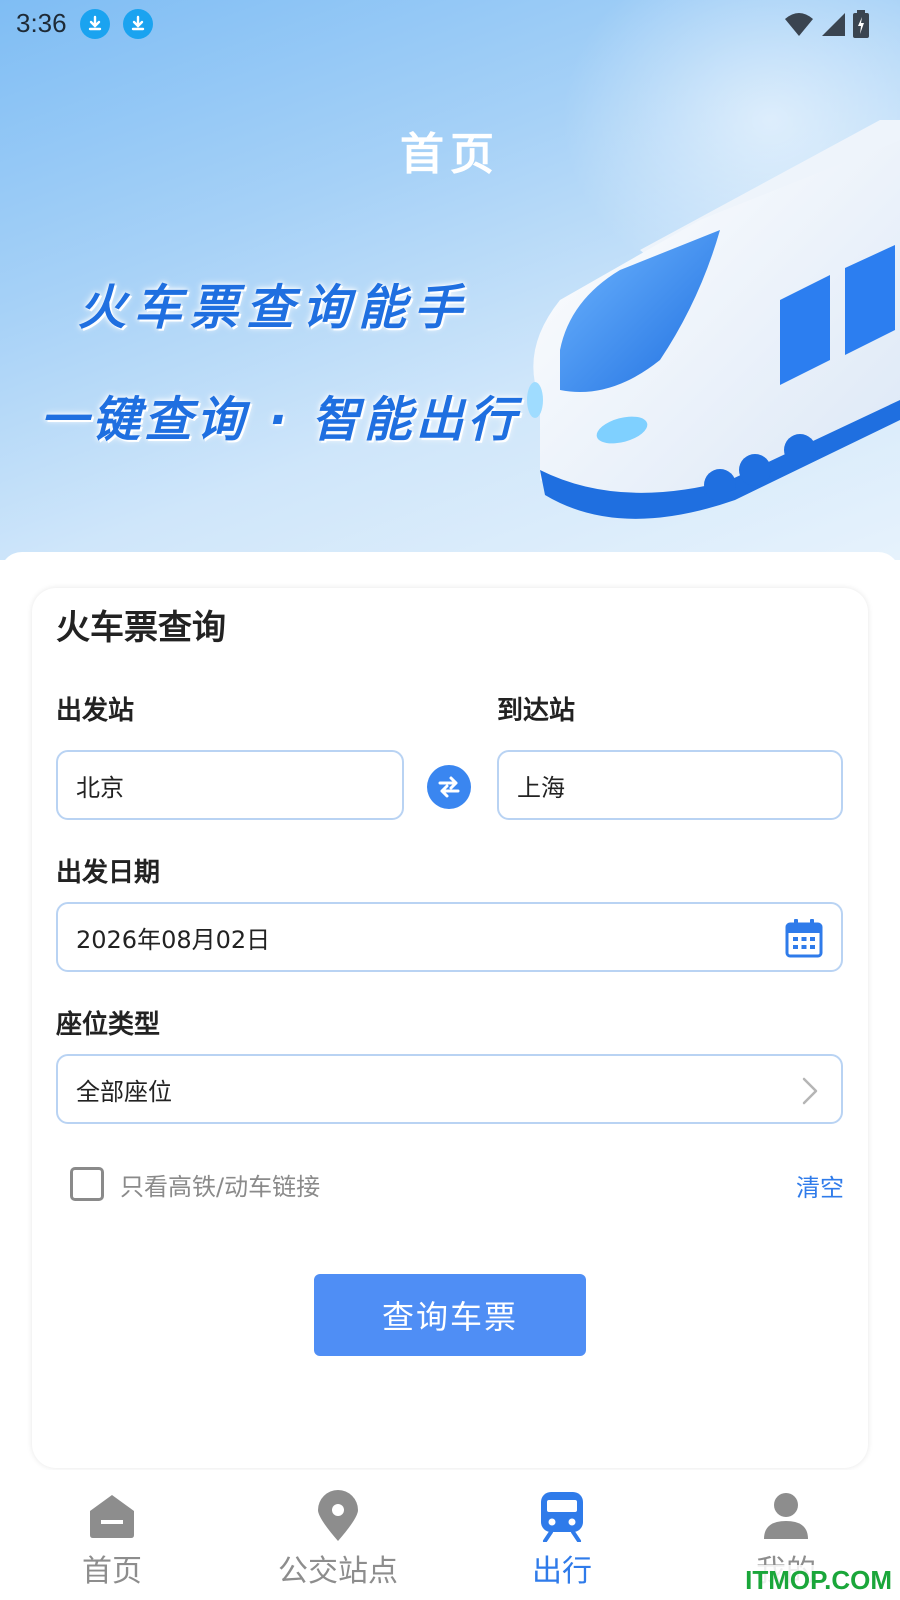 The width and height of the screenshot is (900, 1600). I want to click on departure-station-label: 出发站, so click(95, 711).